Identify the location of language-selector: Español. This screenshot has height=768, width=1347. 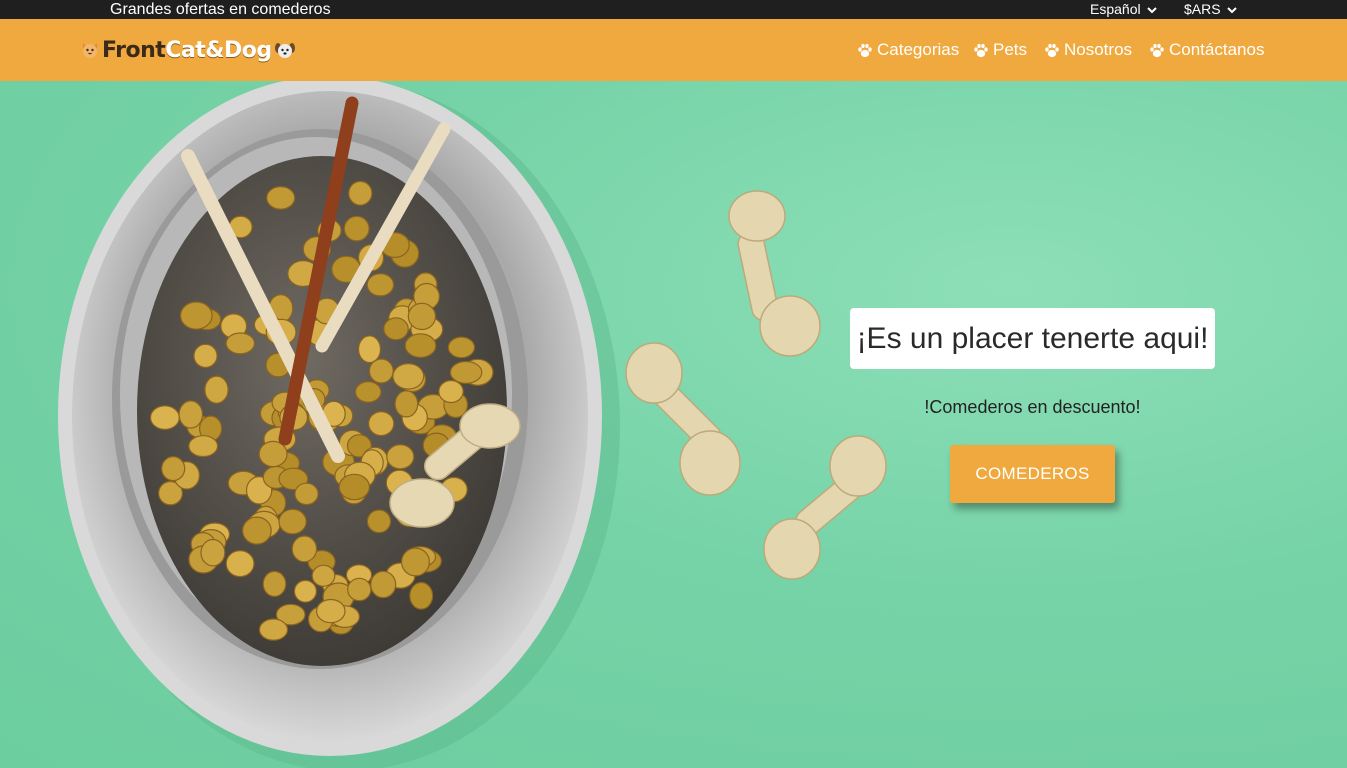
(1124, 9).